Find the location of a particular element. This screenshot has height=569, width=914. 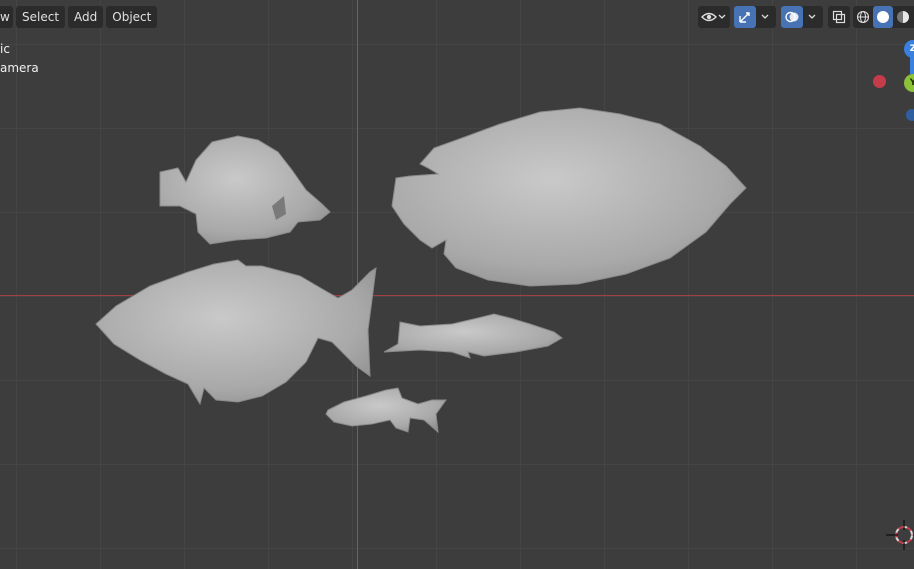

fish-mesh-large is located at coordinates (569, 197).